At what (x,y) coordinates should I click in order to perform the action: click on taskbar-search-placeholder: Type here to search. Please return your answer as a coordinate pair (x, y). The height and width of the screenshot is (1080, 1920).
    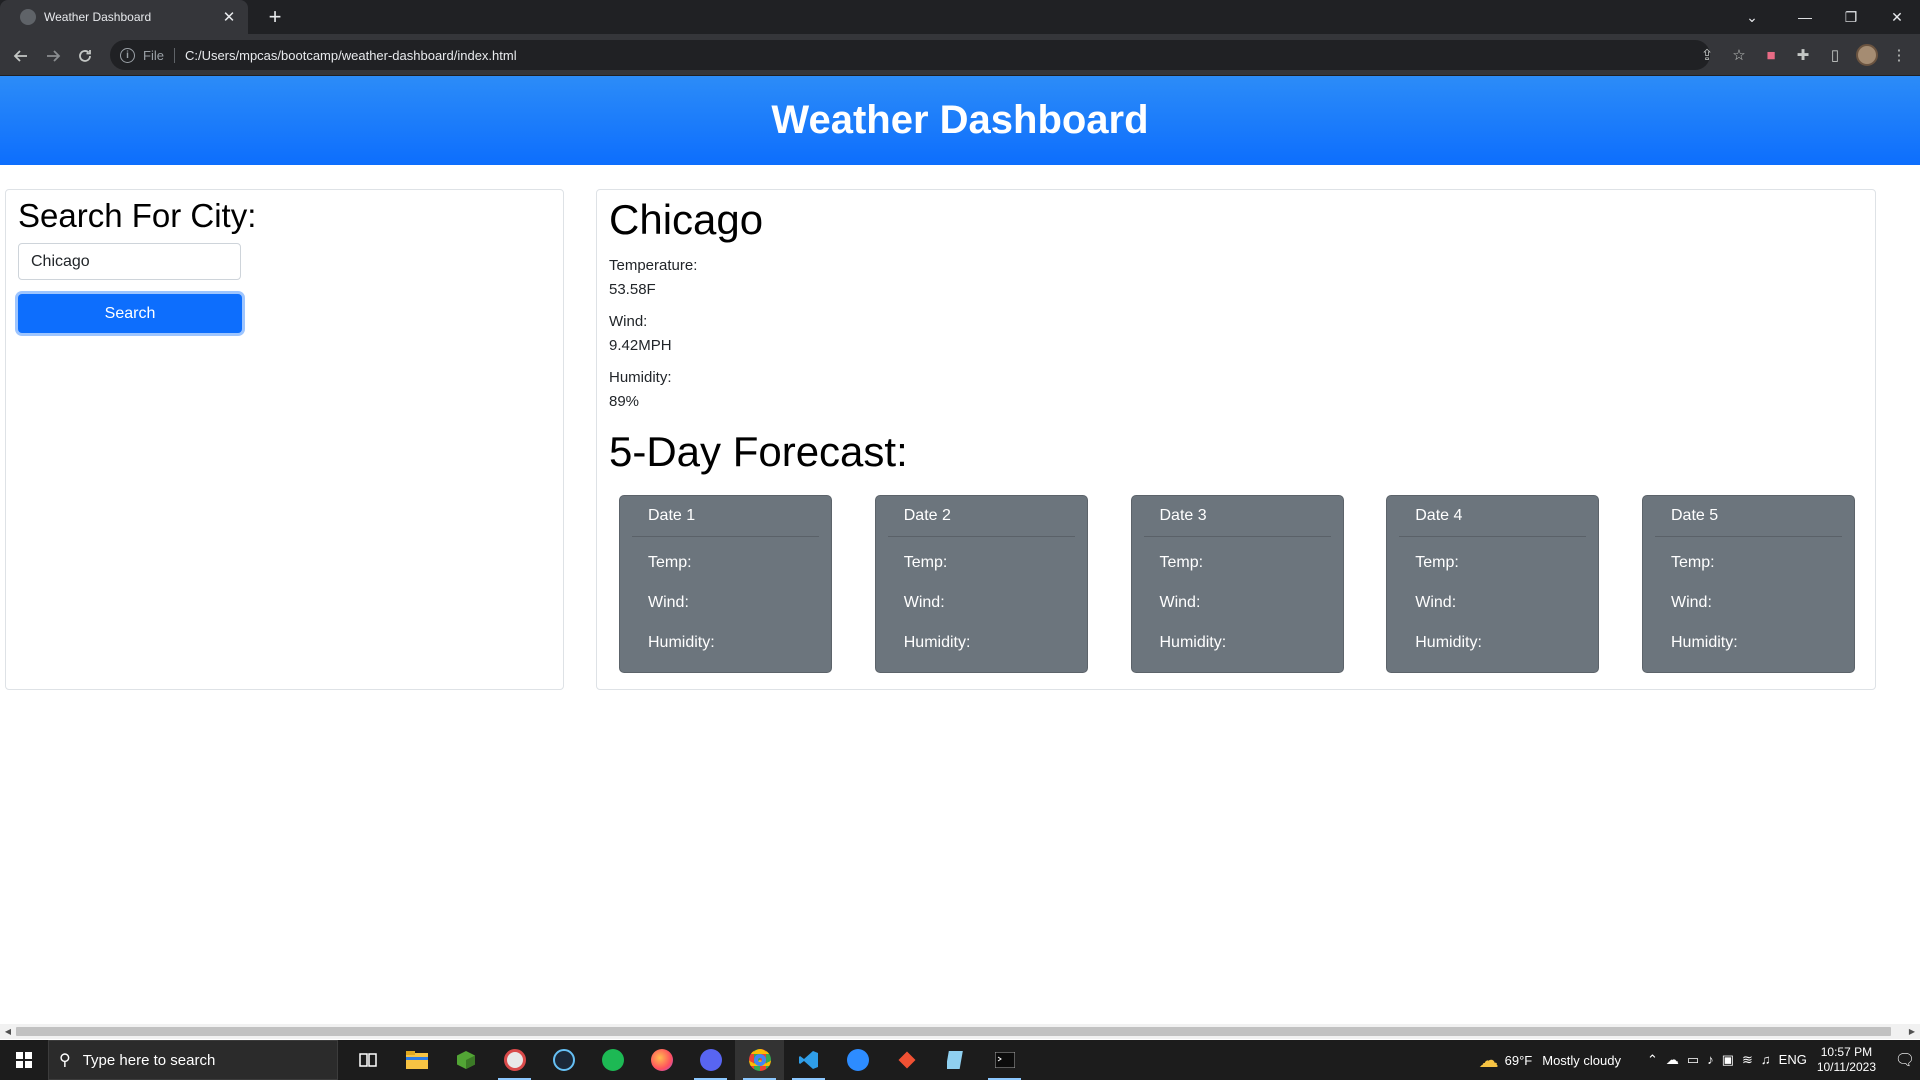
    Looking at the image, I should click on (149, 1060).